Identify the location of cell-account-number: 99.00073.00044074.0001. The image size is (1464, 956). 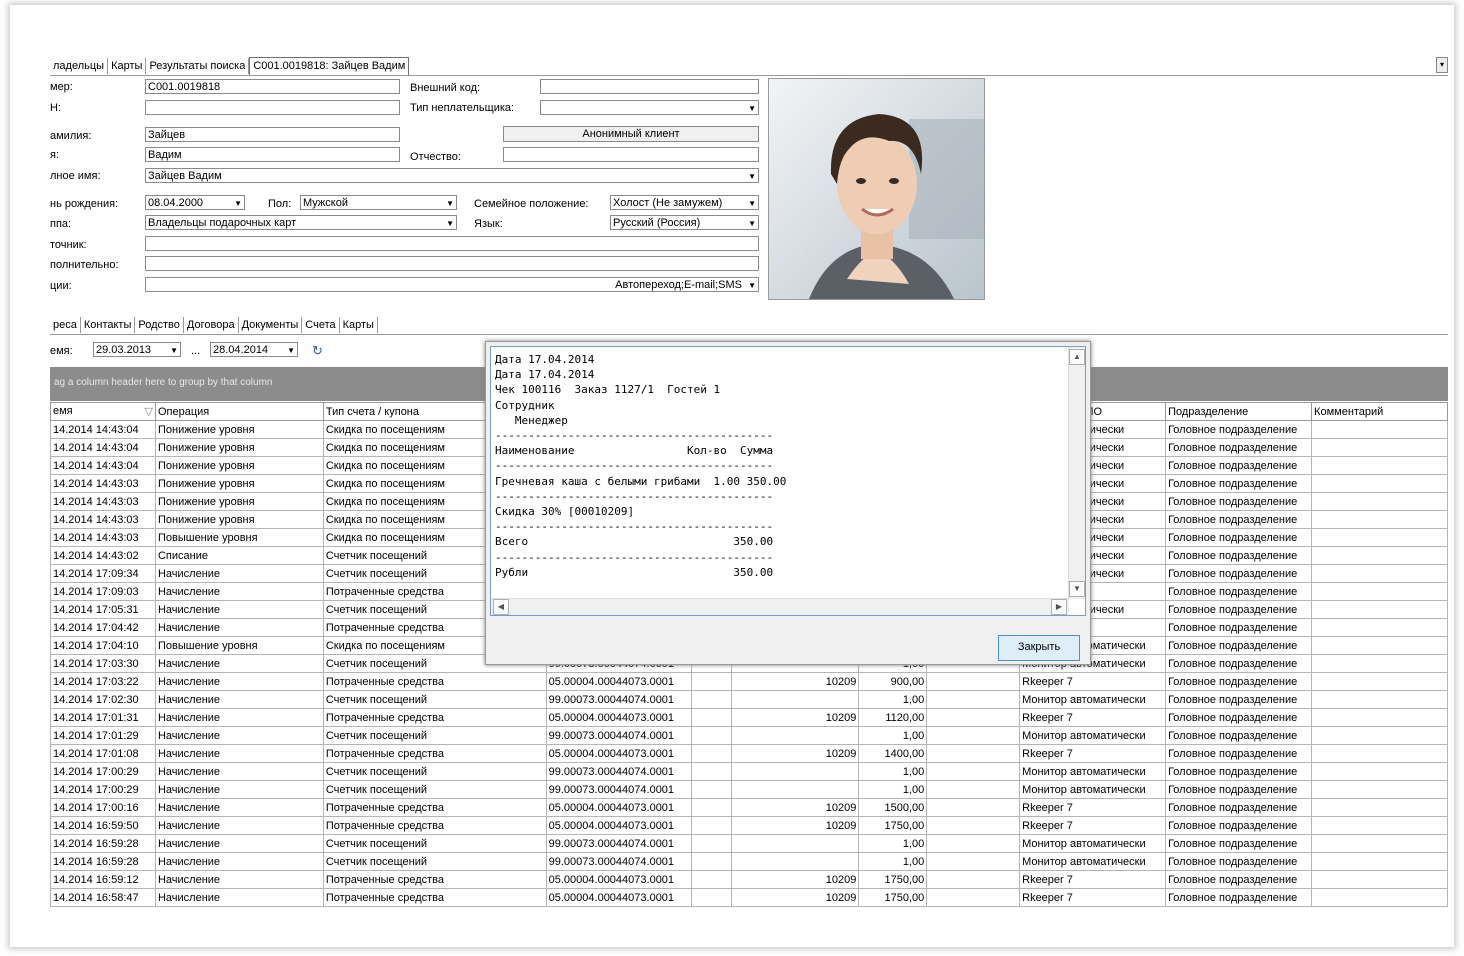
(618, 771).